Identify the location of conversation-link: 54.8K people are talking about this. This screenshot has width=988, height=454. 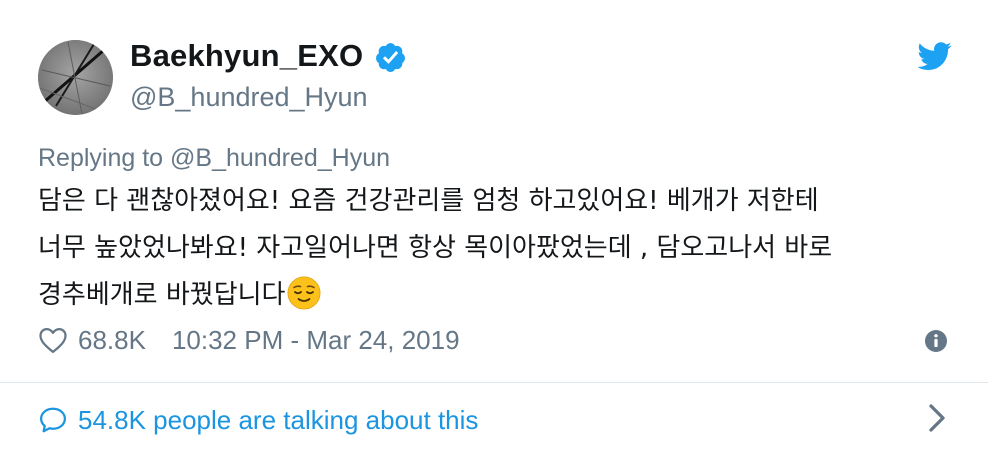
(494, 420).